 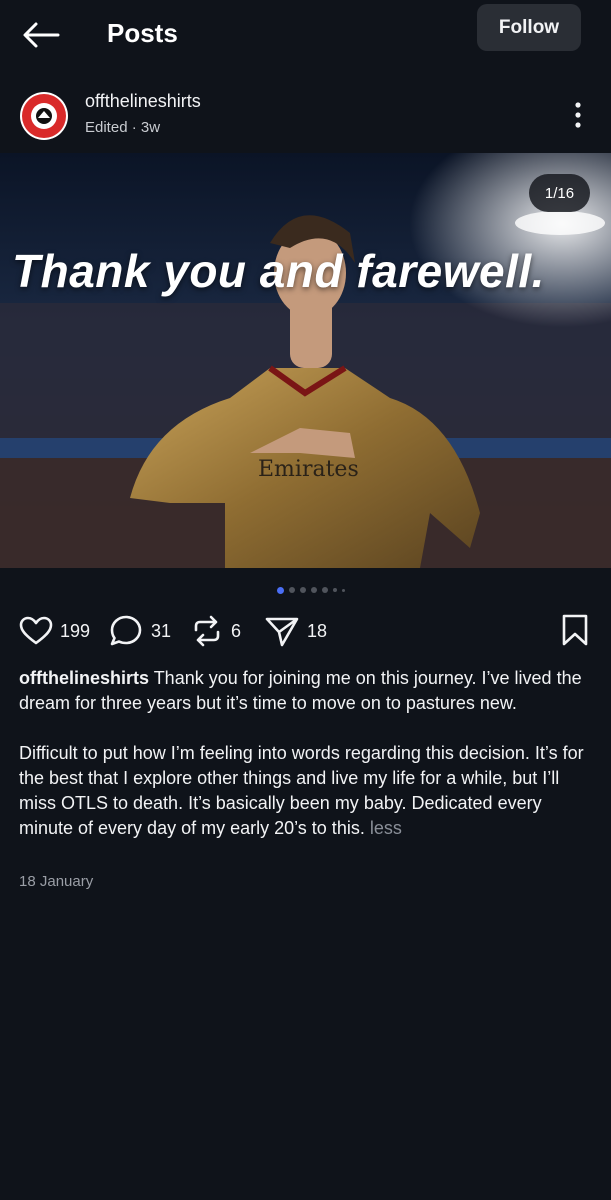 I want to click on like-button: 199, so click(x=54, y=631).